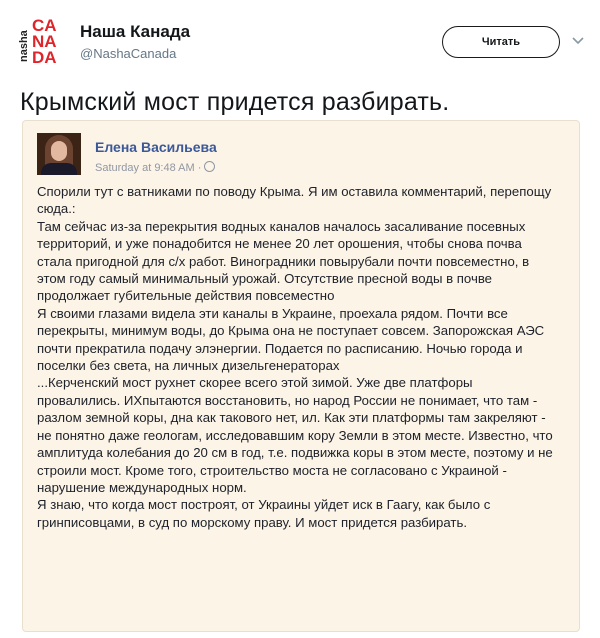 The height and width of the screenshot is (638, 600). I want to click on logo-line-3: DA, so click(44, 57).